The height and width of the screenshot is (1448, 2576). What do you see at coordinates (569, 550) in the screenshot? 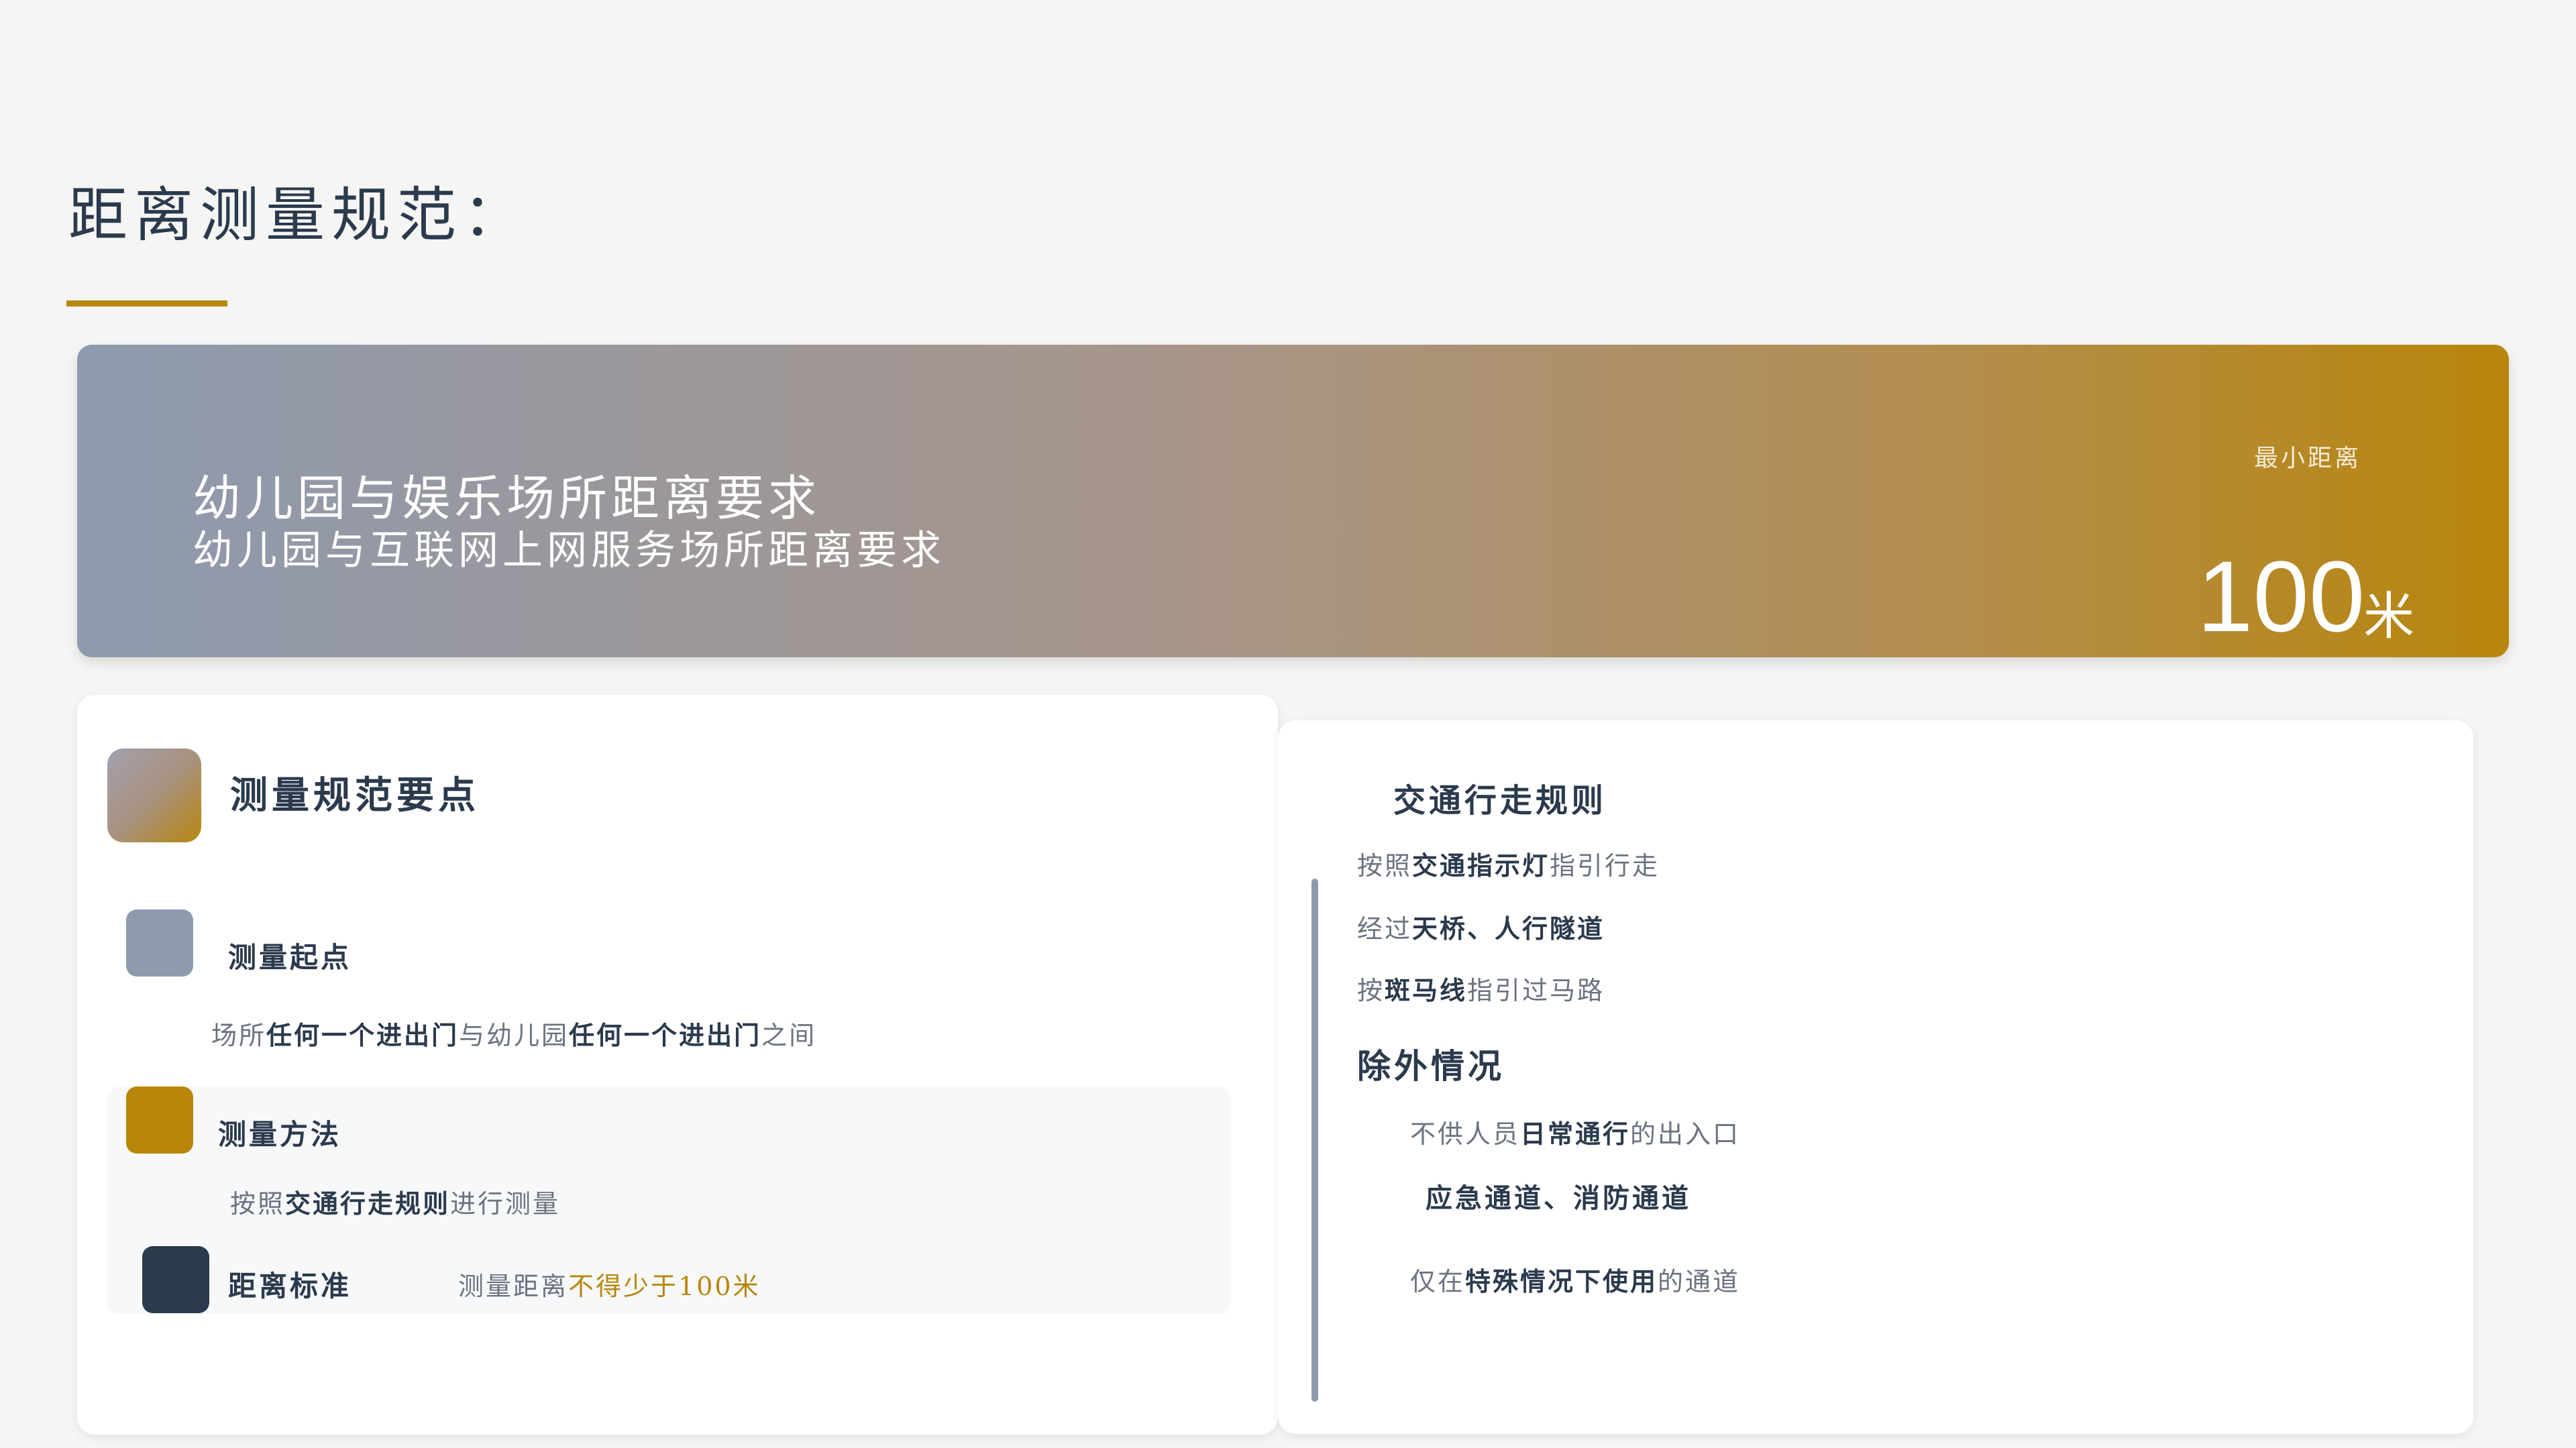
I see `hero-line-internet: 幼儿园与互联网上网服务场所距离要求` at bounding box center [569, 550].